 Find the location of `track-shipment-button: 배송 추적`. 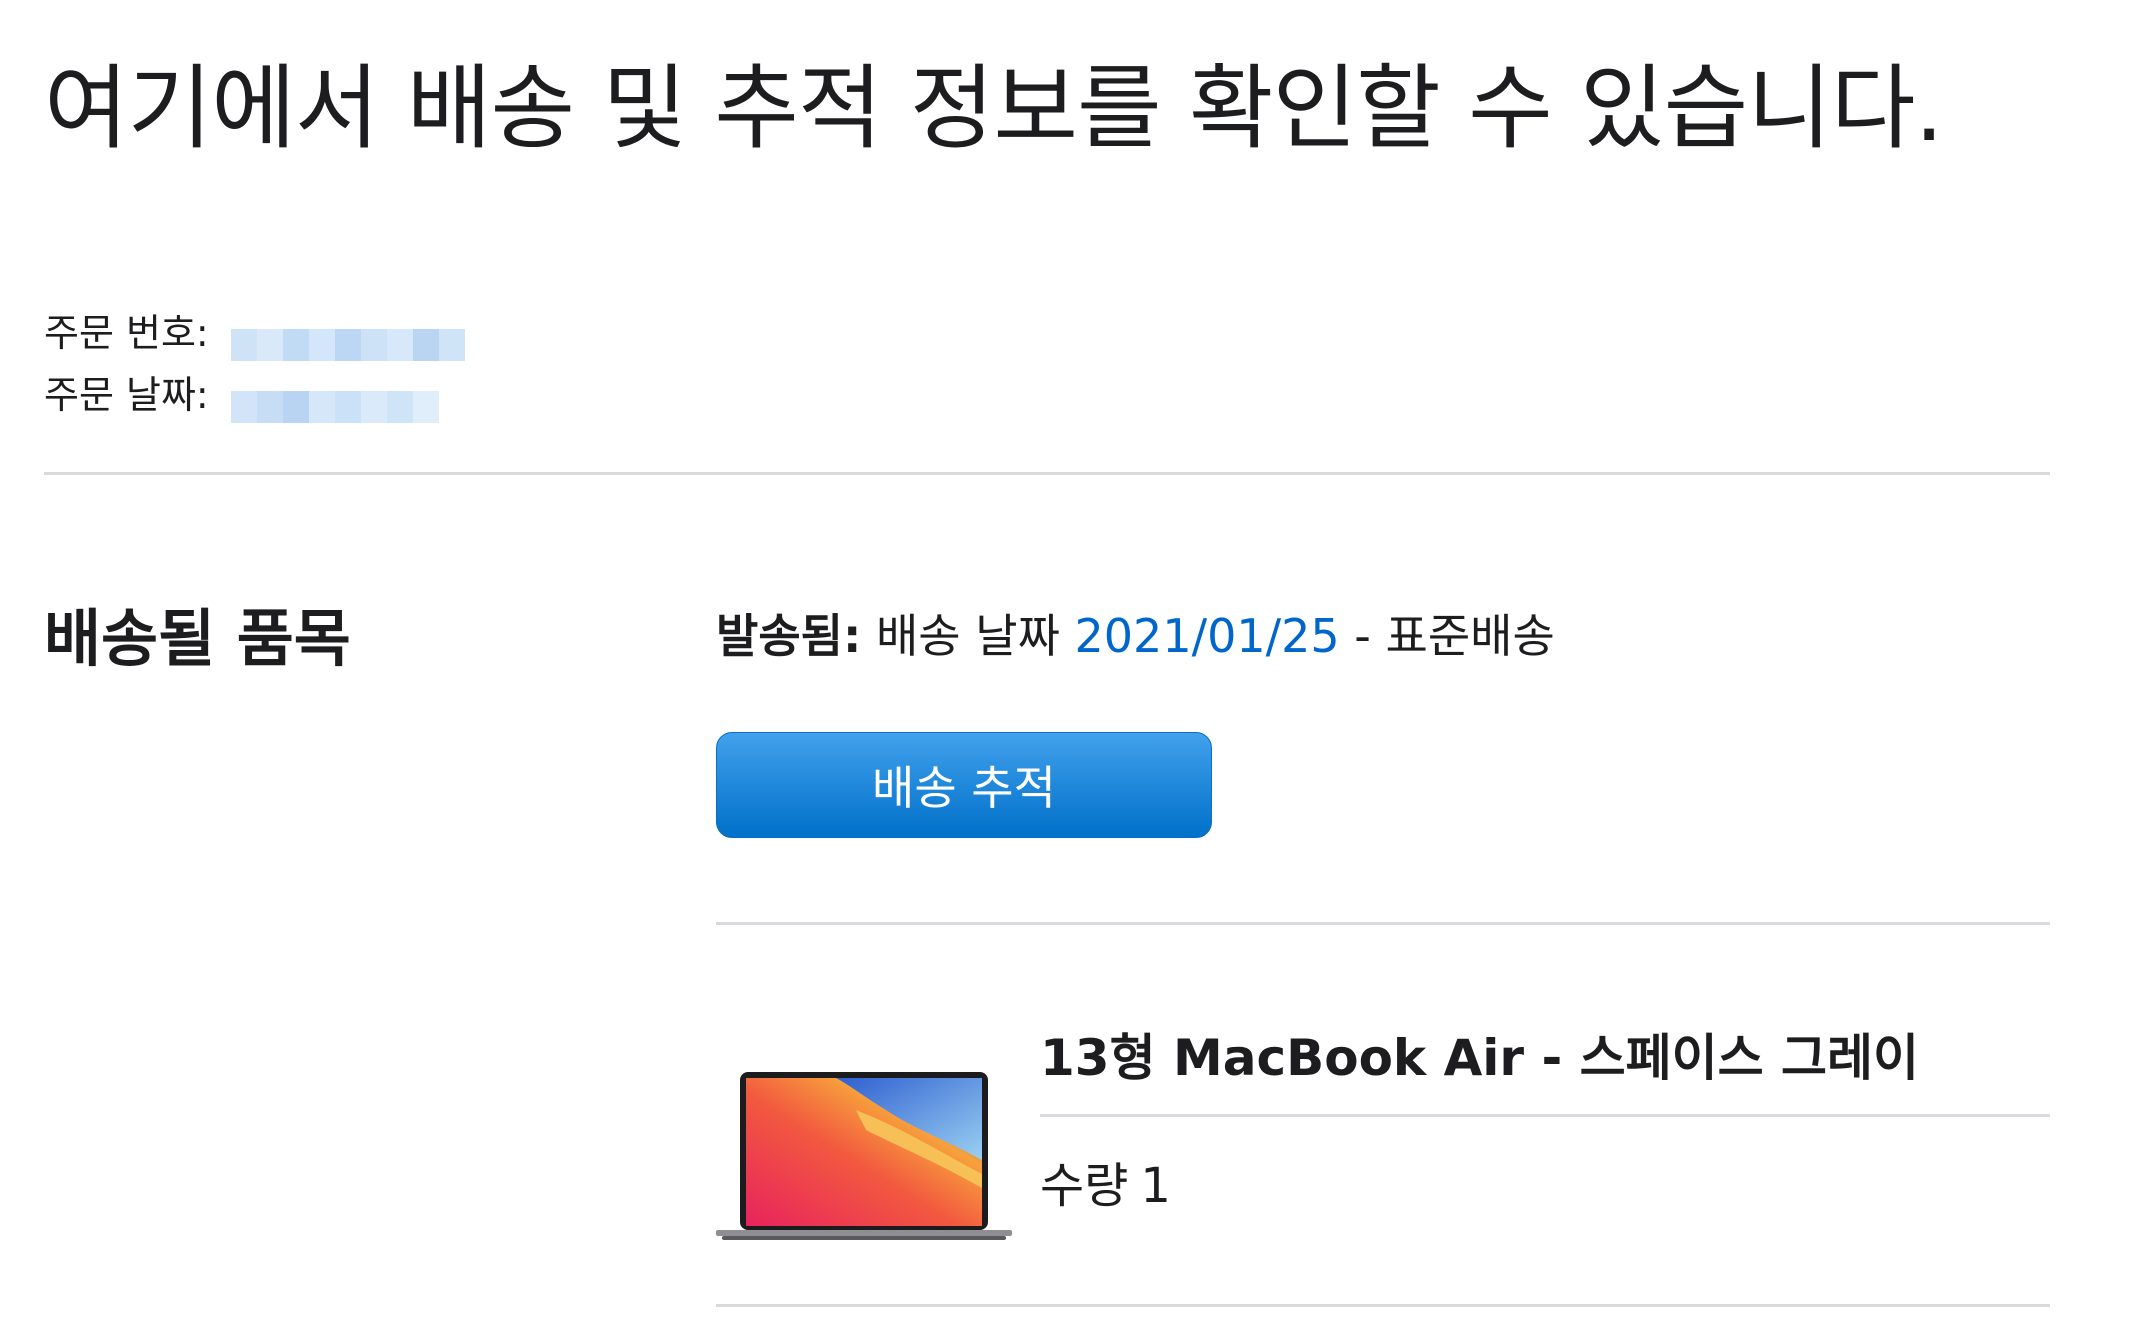

track-shipment-button: 배송 추적 is located at coordinates (964, 785).